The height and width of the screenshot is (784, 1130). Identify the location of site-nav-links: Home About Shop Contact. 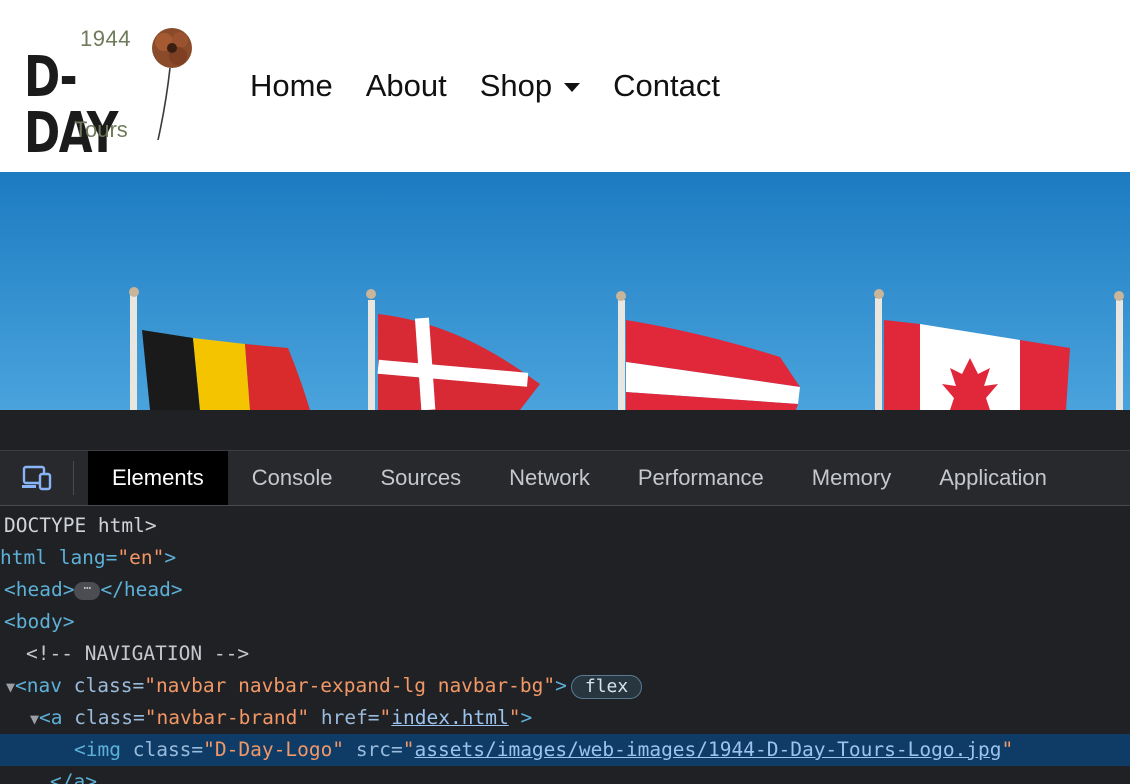
(501, 86).